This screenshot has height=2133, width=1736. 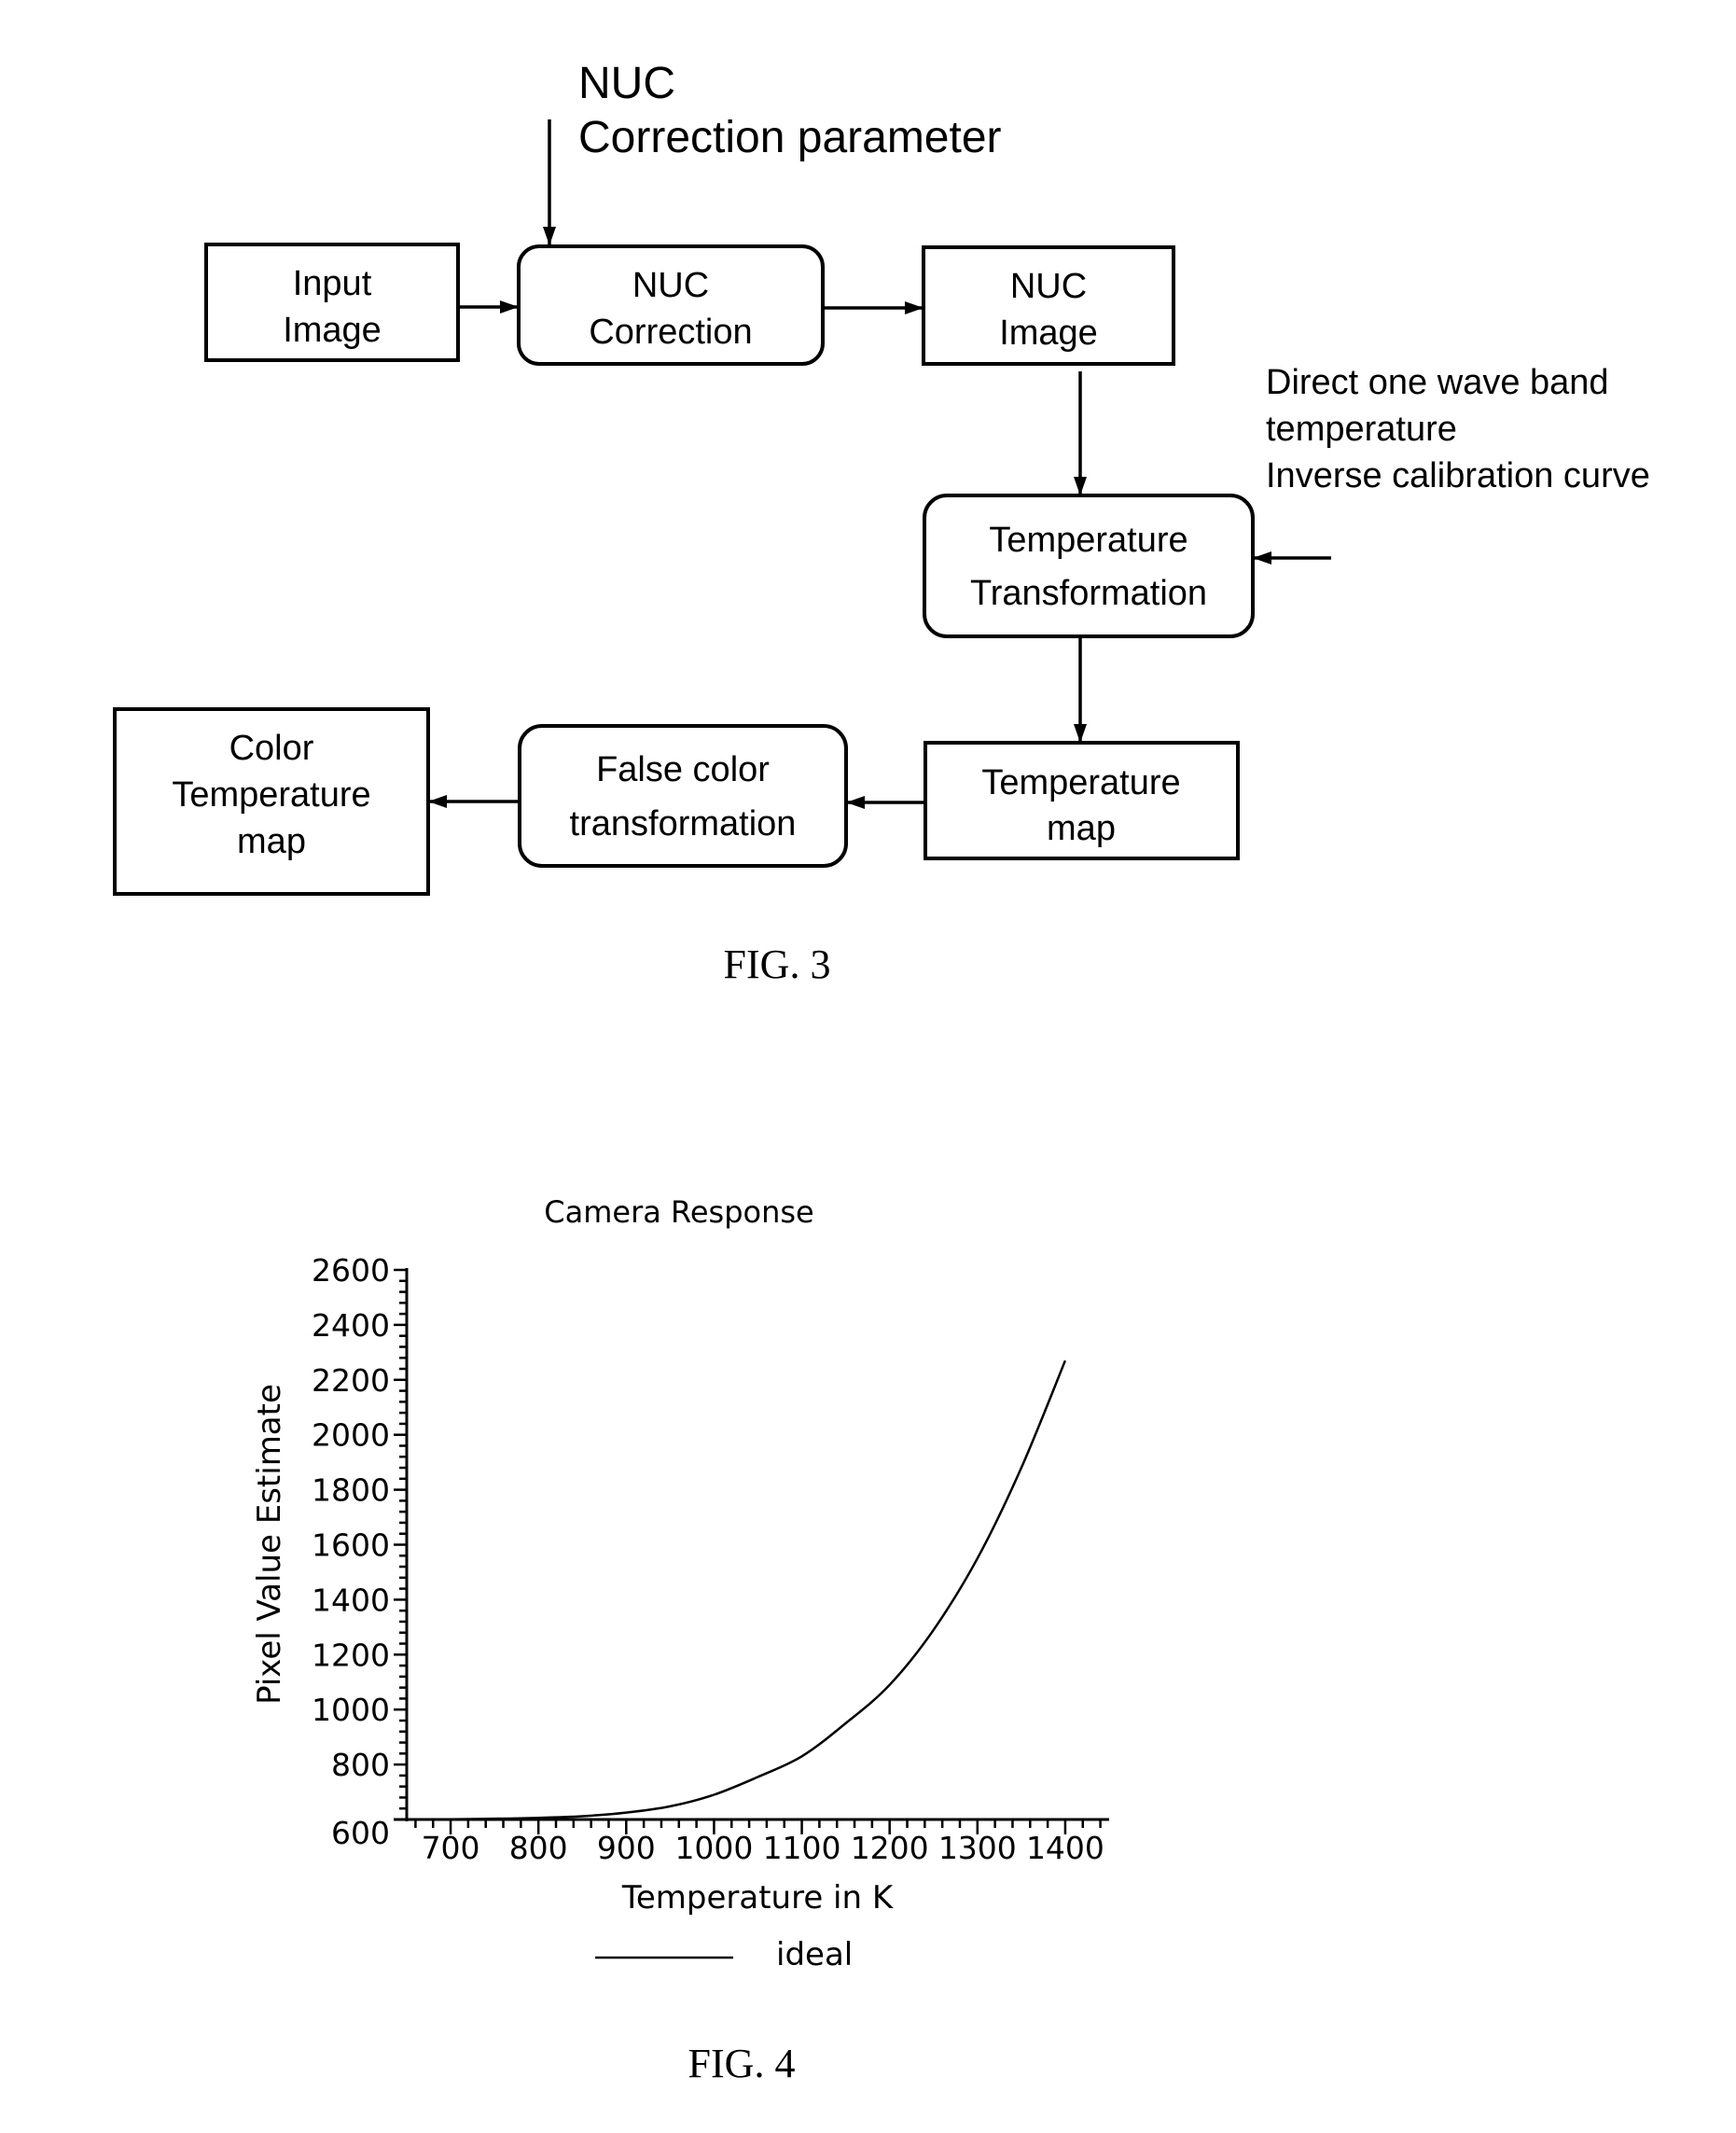 What do you see at coordinates (351, 1655) in the screenshot?
I see `y-tick-label: 1200` at bounding box center [351, 1655].